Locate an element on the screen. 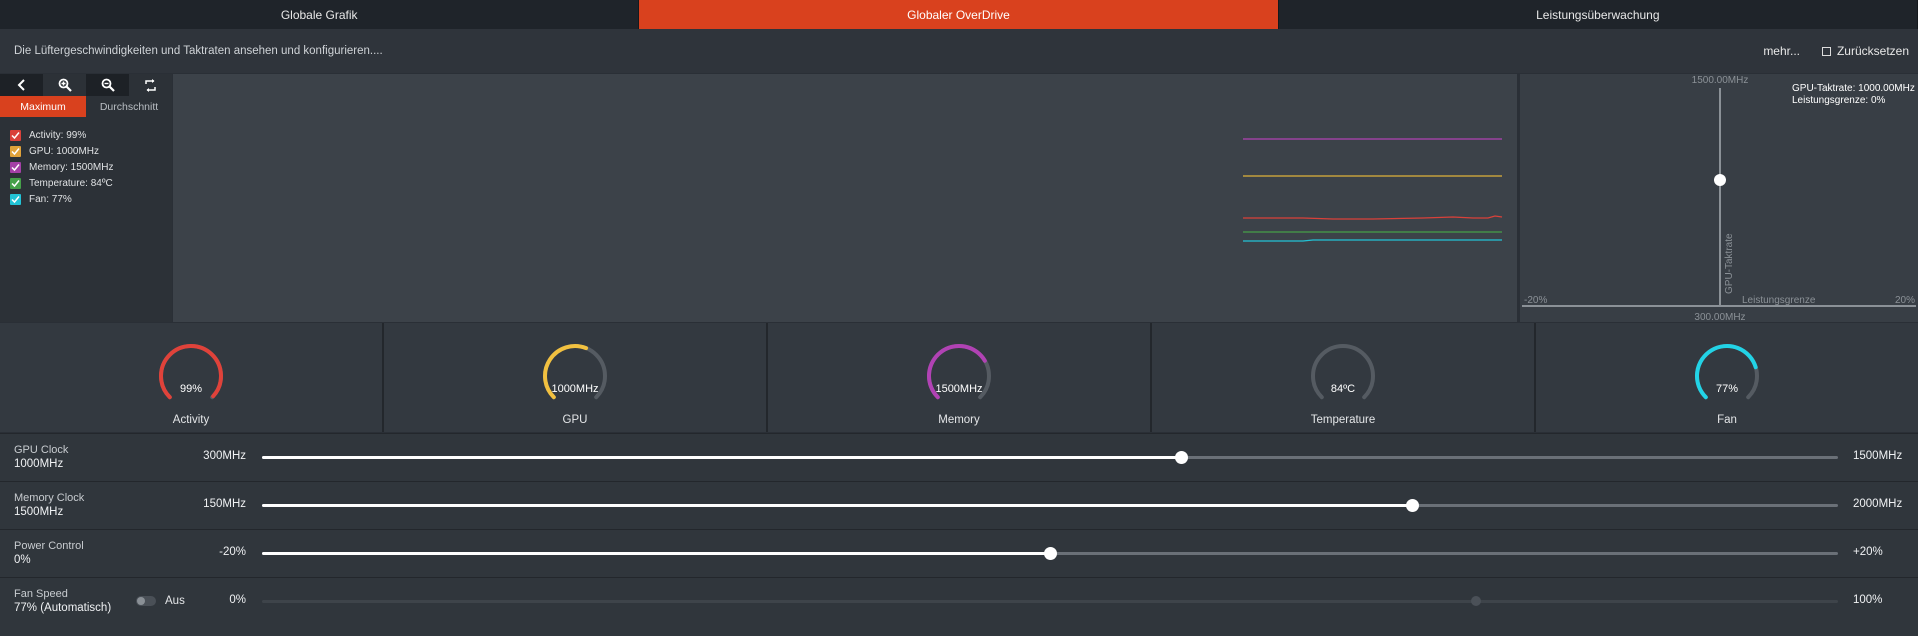  legend-label: GPU: 1000MHz is located at coordinates (64, 151).